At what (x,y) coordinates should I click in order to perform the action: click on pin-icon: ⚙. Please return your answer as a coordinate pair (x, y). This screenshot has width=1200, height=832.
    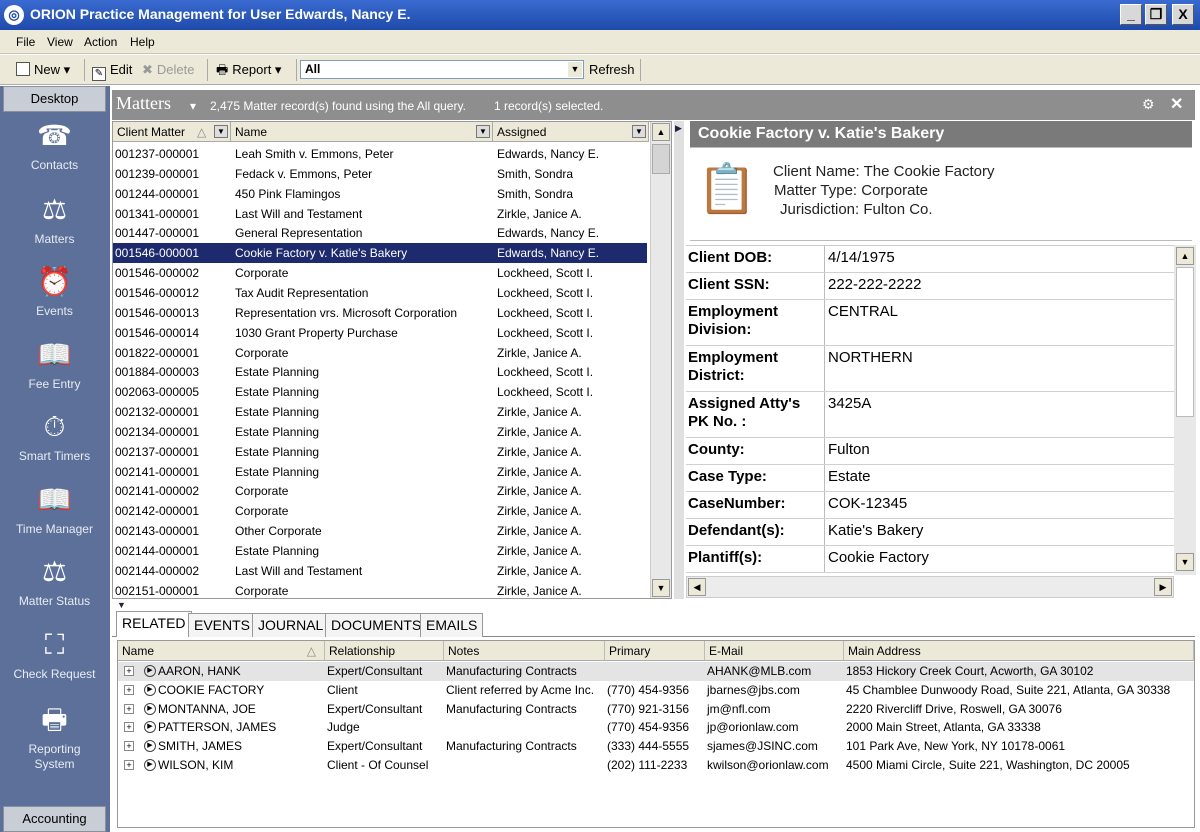
    Looking at the image, I should click on (1148, 104).